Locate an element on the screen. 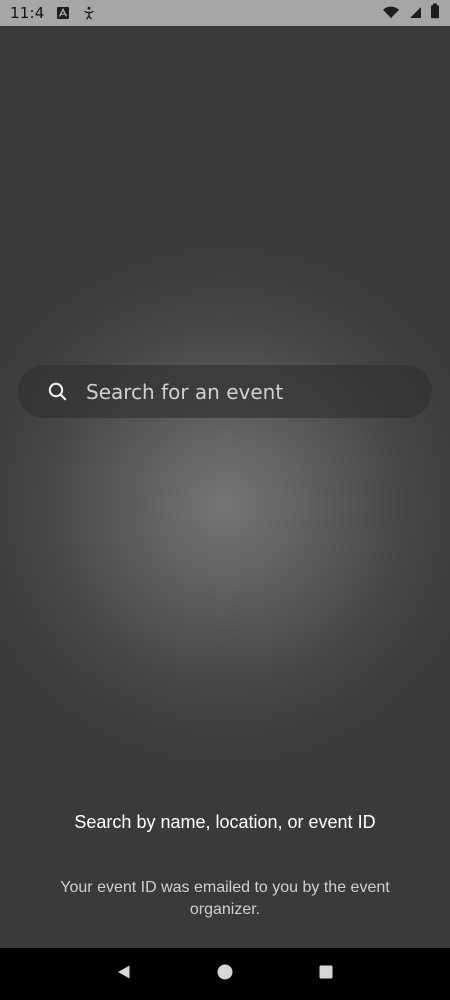 This screenshot has height=1000, width=450. system-navigation-bar is located at coordinates (225, 974).